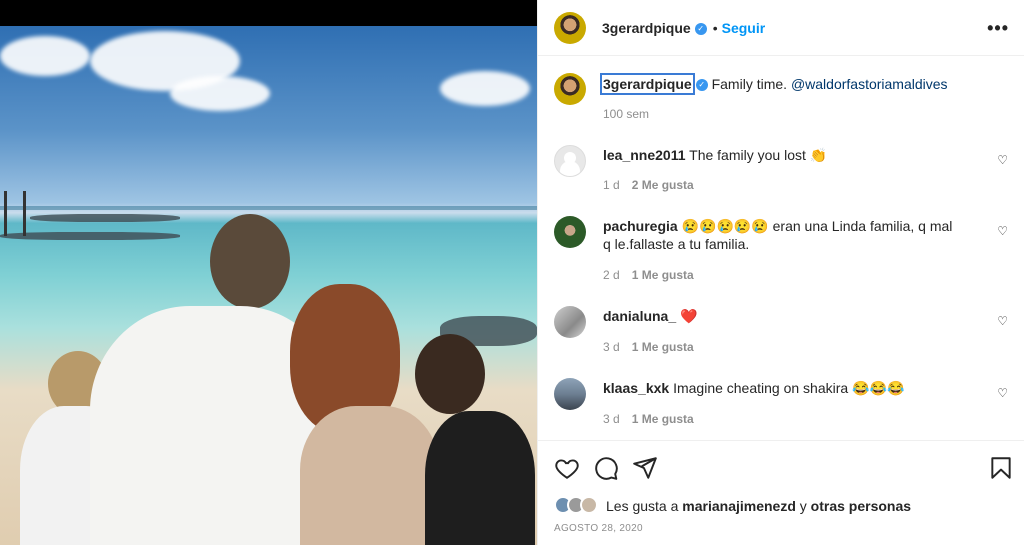  I want to click on comment-time: 2 d, so click(611, 275).